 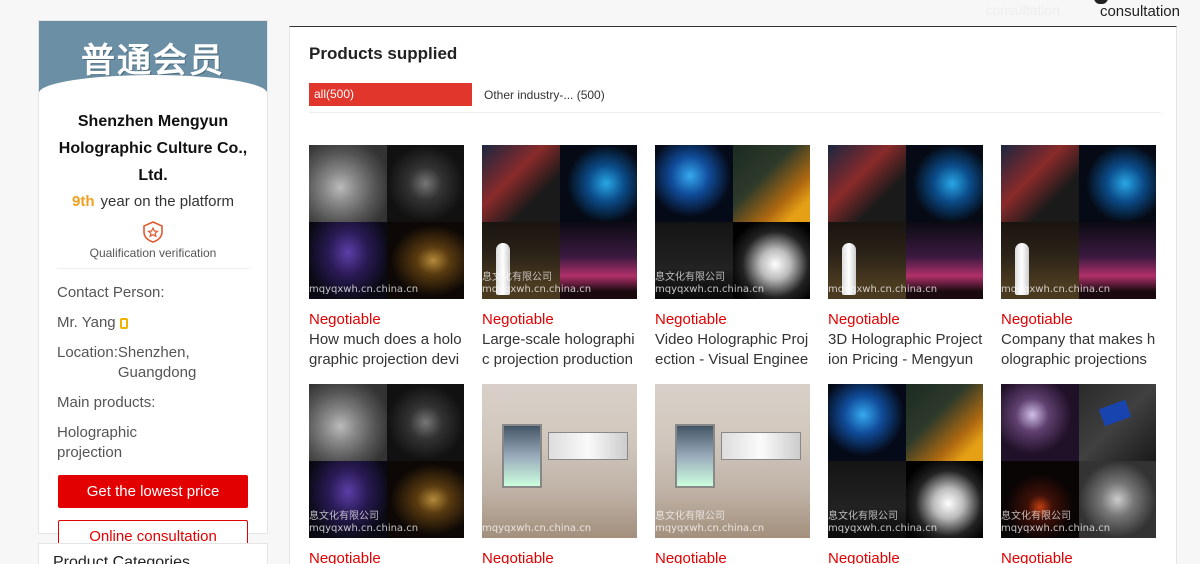 I want to click on location-label: Location:, so click(x=87, y=352).